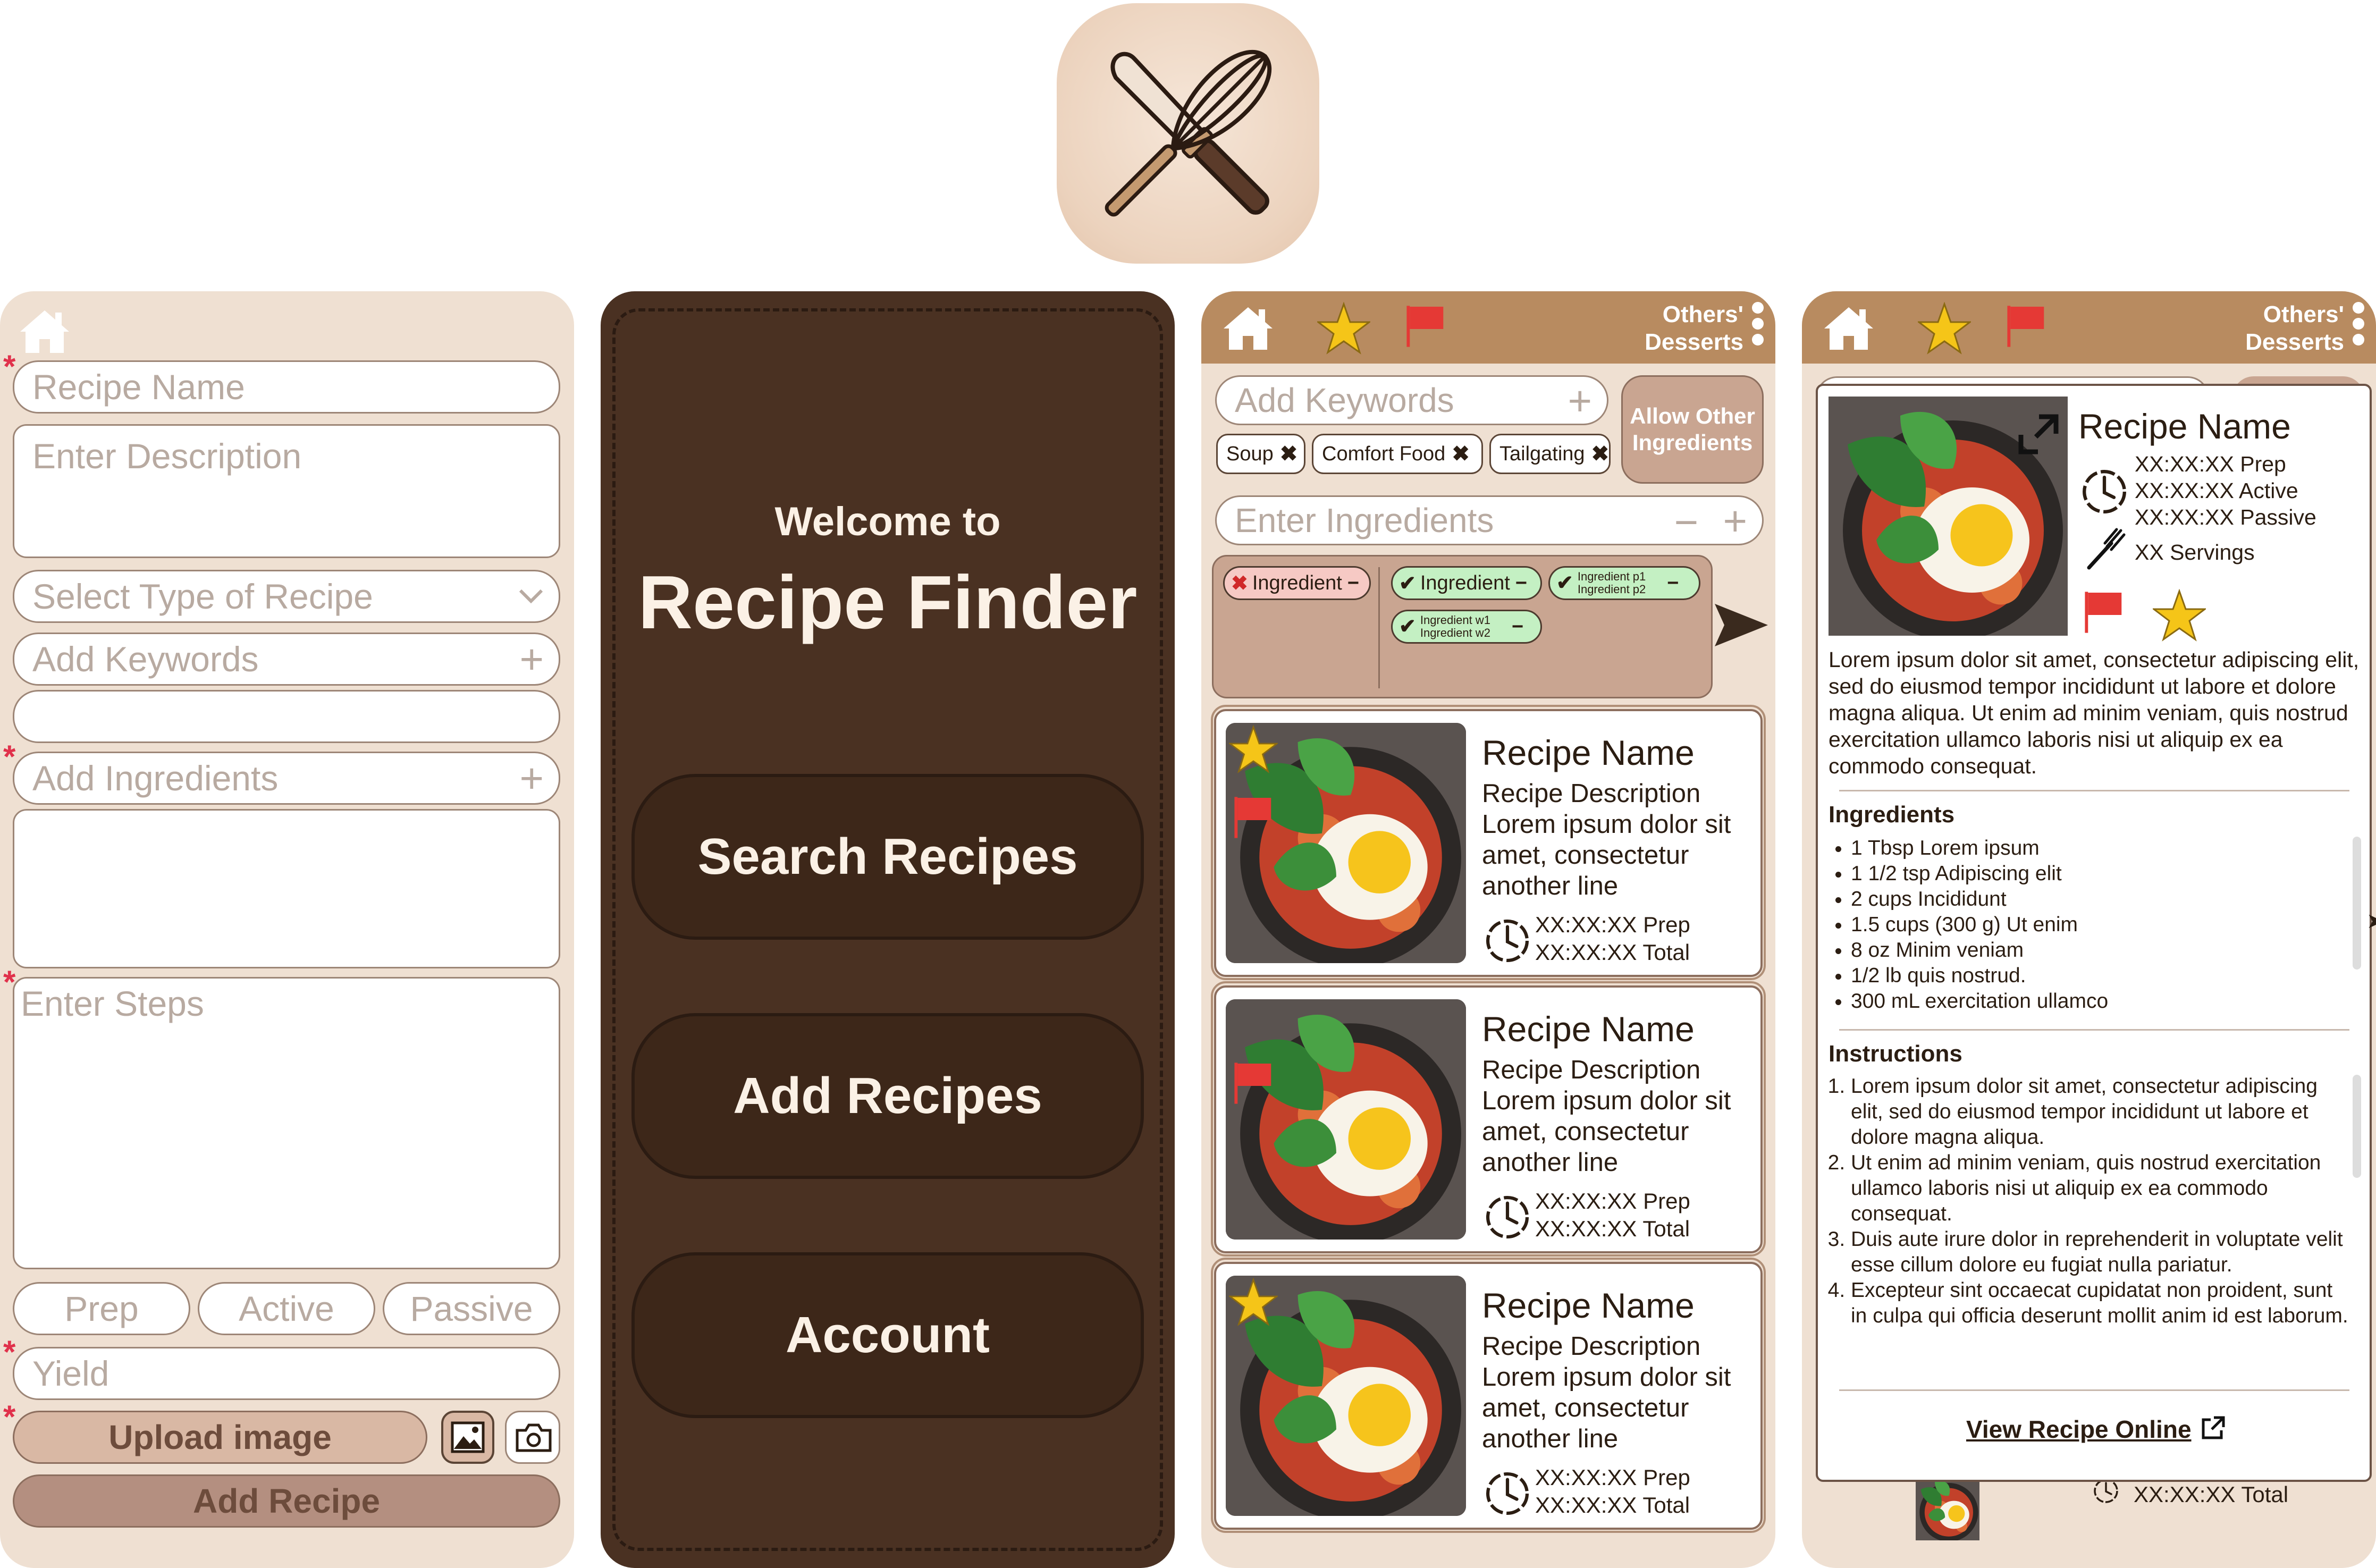 The width and height of the screenshot is (2376, 1568). What do you see at coordinates (286, 1501) in the screenshot?
I see `add-recipe-submit-button: Add Recipe` at bounding box center [286, 1501].